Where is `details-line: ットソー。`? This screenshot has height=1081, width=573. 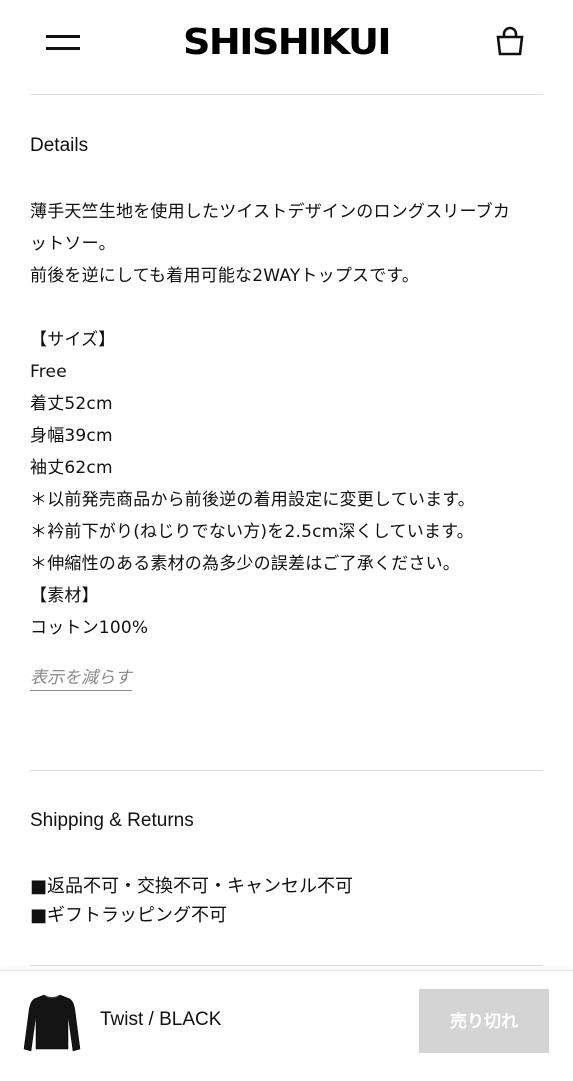 details-line: ットソー。 is located at coordinates (73, 244).